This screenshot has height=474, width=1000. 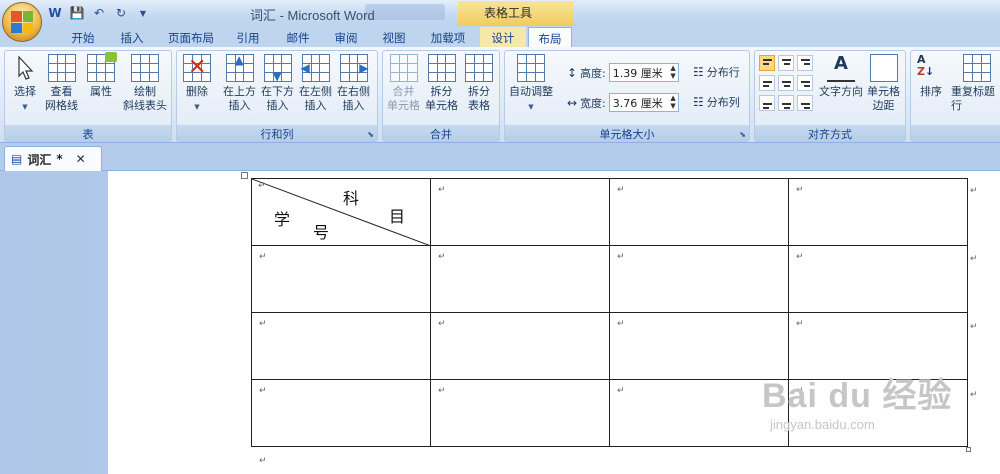 I want to click on properties-button: 属性, so click(x=102, y=75).